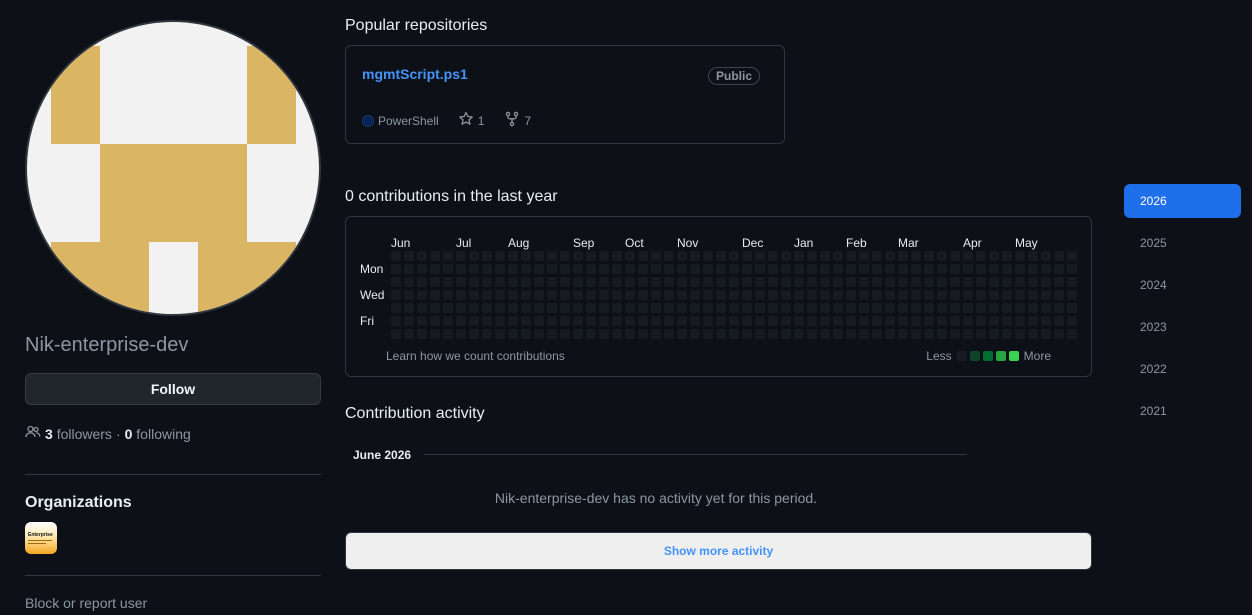 The image size is (1252, 615). What do you see at coordinates (1182, 243) in the screenshot?
I see `year-button-2025: 2025` at bounding box center [1182, 243].